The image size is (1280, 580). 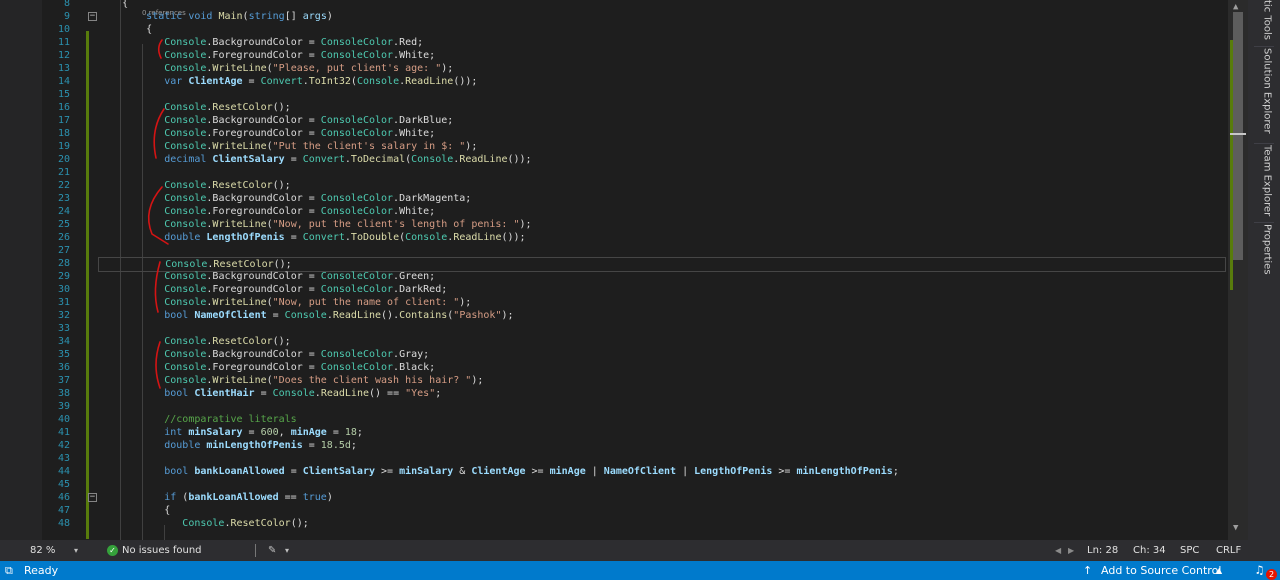 I want to click on scroll-left-arrow-icon: ◀, so click(x=1058, y=550).